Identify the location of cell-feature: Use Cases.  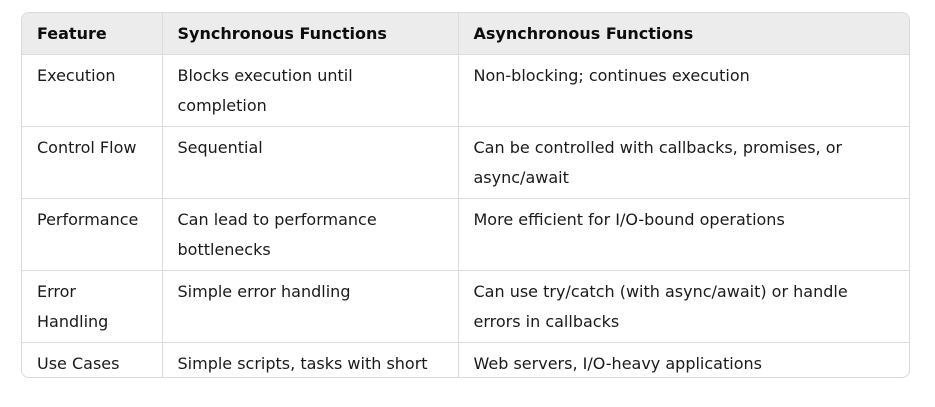
(92, 359).